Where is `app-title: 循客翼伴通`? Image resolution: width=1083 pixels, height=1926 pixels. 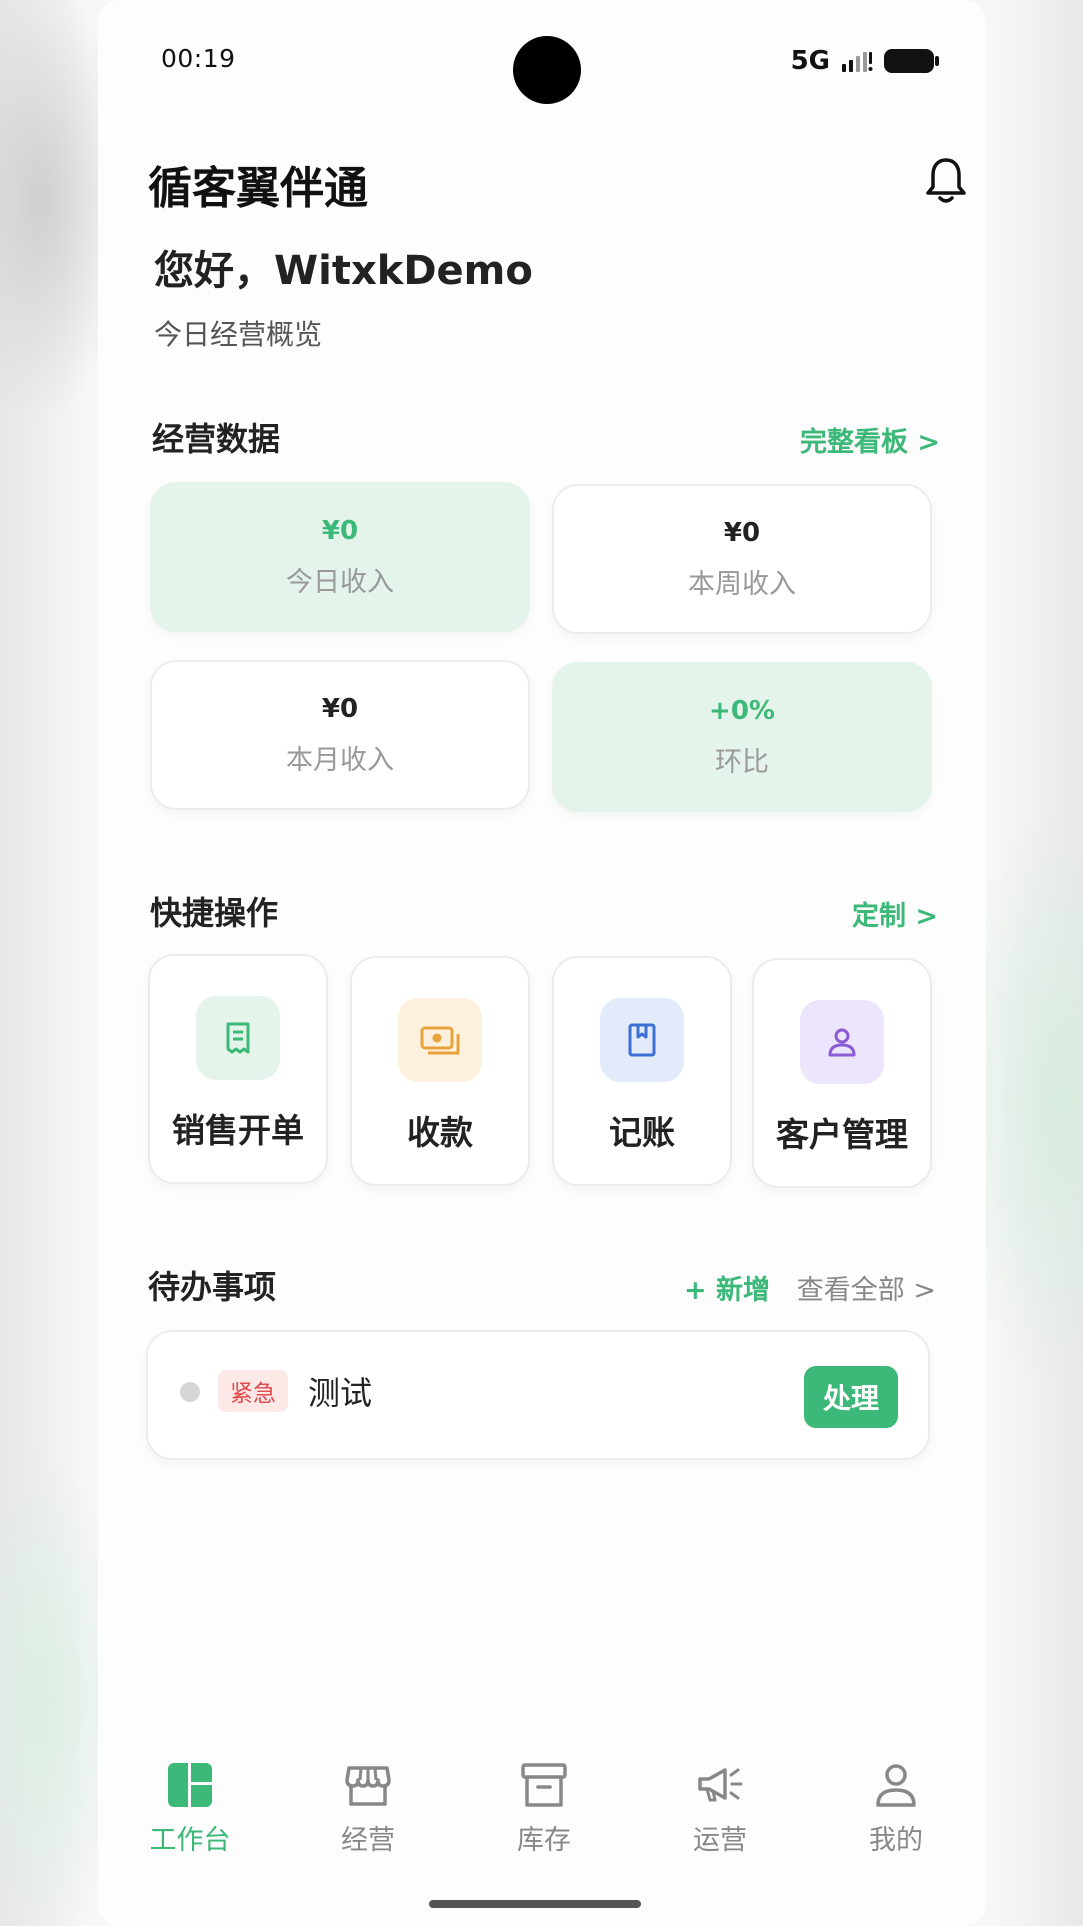 app-title: 循客翼伴通 is located at coordinates (258, 188).